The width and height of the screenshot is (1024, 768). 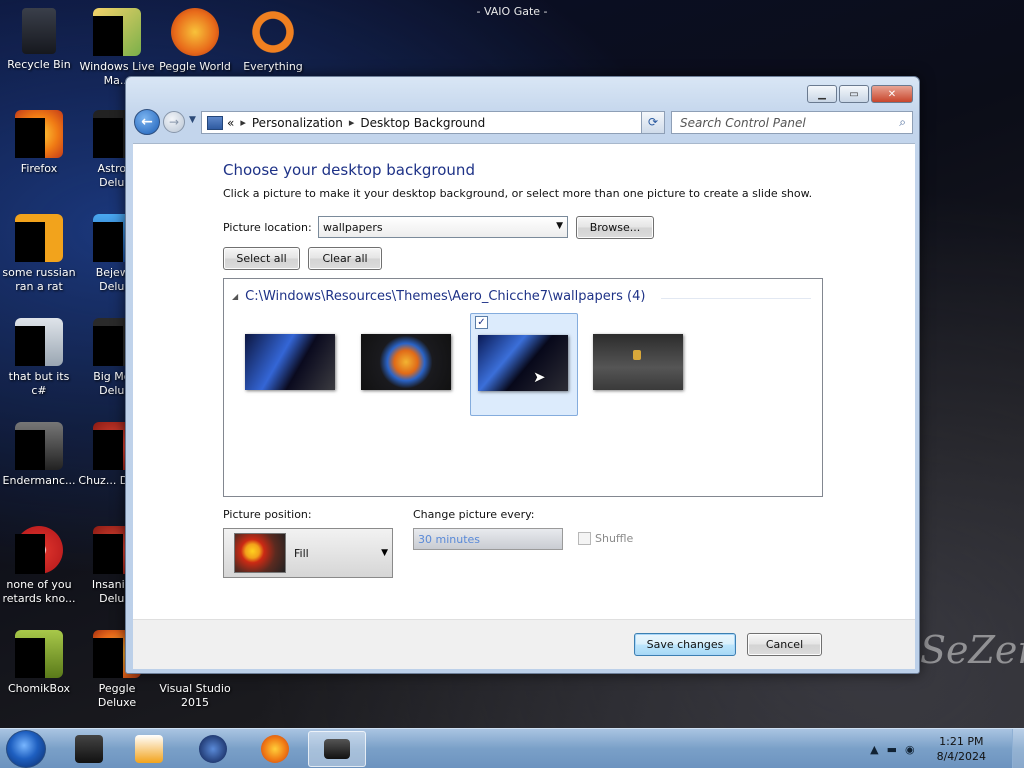 What do you see at coordinates (822, 94) in the screenshot?
I see `minimize-button: ▁` at bounding box center [822, 94].